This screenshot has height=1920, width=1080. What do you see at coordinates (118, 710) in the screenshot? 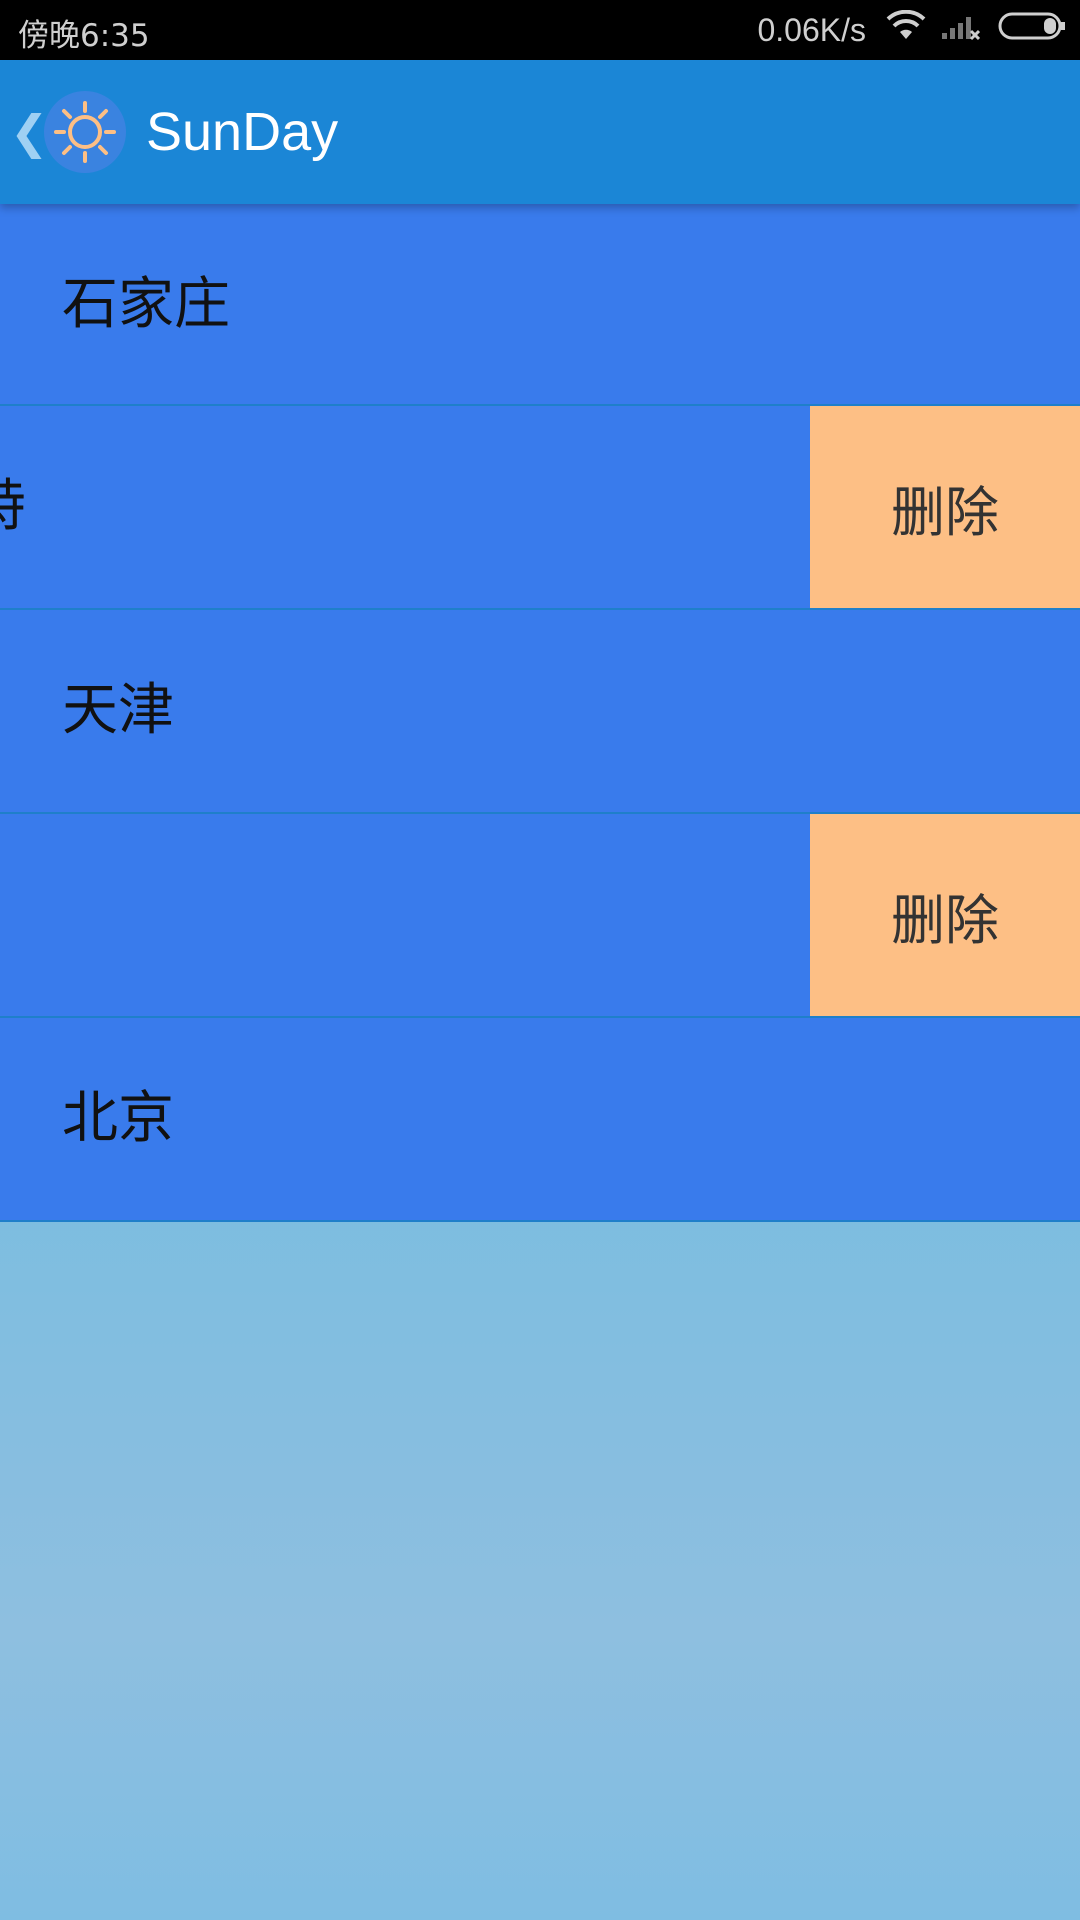
I see `city-name: 天津` at bounding box center [118, 710].